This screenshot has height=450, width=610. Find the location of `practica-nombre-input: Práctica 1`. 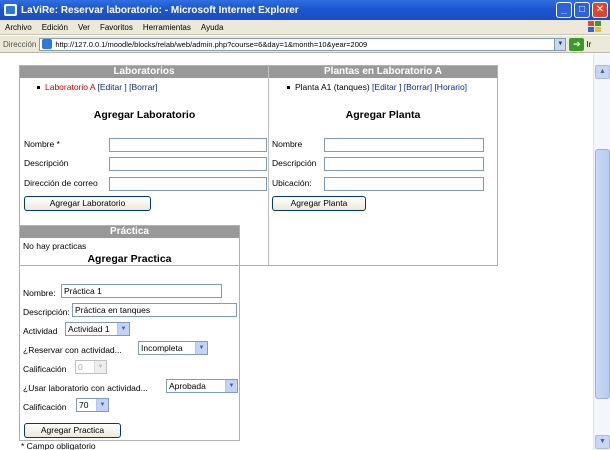

practica-nombre-input: Práctica 1 is located at coordinates (141, 291).